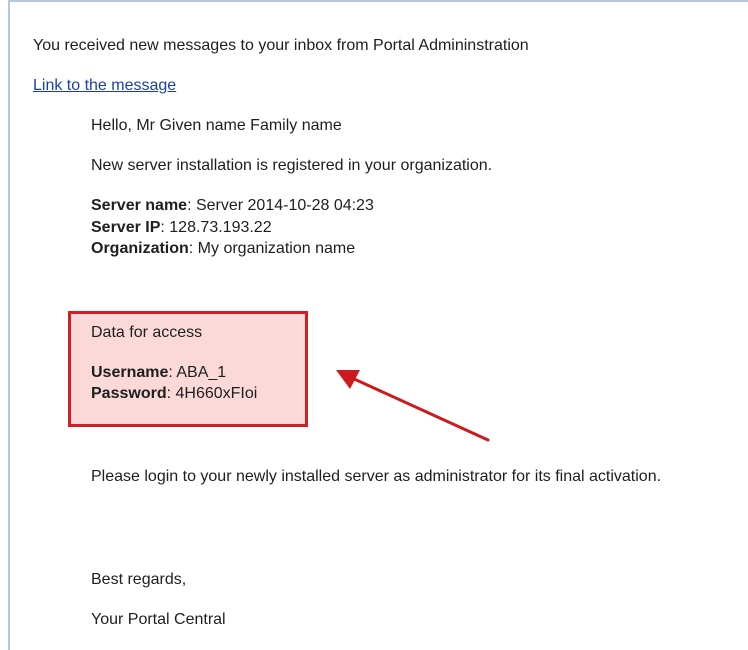 The height and width of the screenshot is (650, 748). What do you see at coordinates (158, 619) in the screenshot?
I see `signature-text: Your Portal Central` at bounding box center [158, 619].